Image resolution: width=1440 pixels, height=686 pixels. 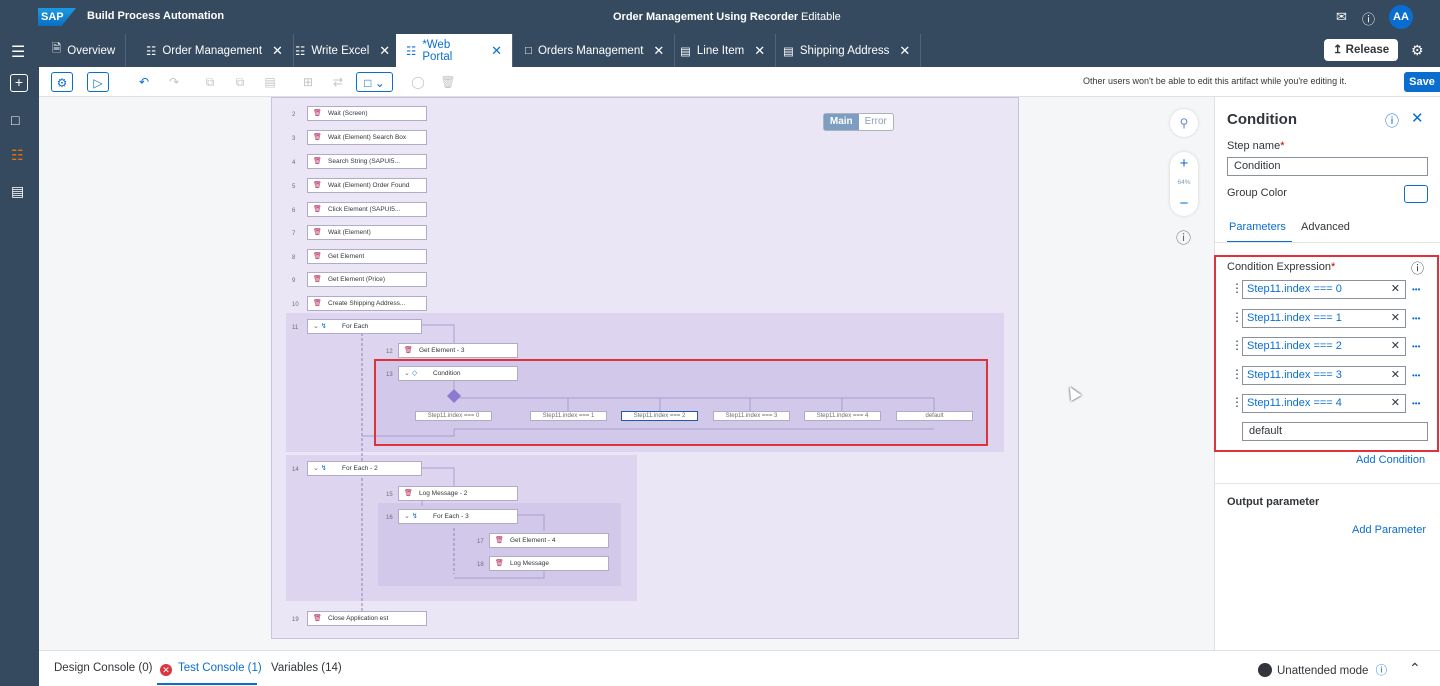 I want to click on unattended-mode: Unattended mode ⓘ, so click(x=1322, y=670).